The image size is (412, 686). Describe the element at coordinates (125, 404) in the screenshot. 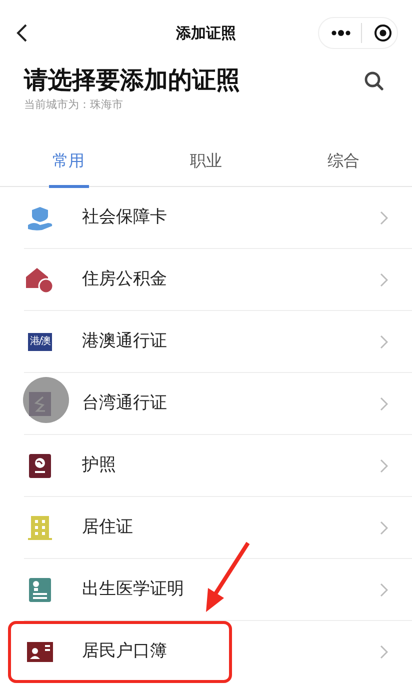

I see `item-label: 台湾通行证` at that location.